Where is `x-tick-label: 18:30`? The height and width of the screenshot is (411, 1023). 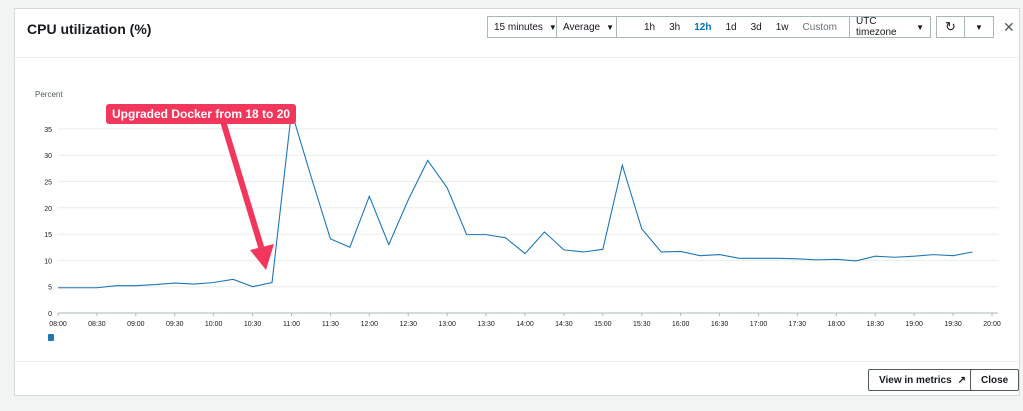
x-tick-label: 18:30 is located at coordinates (875, 324).